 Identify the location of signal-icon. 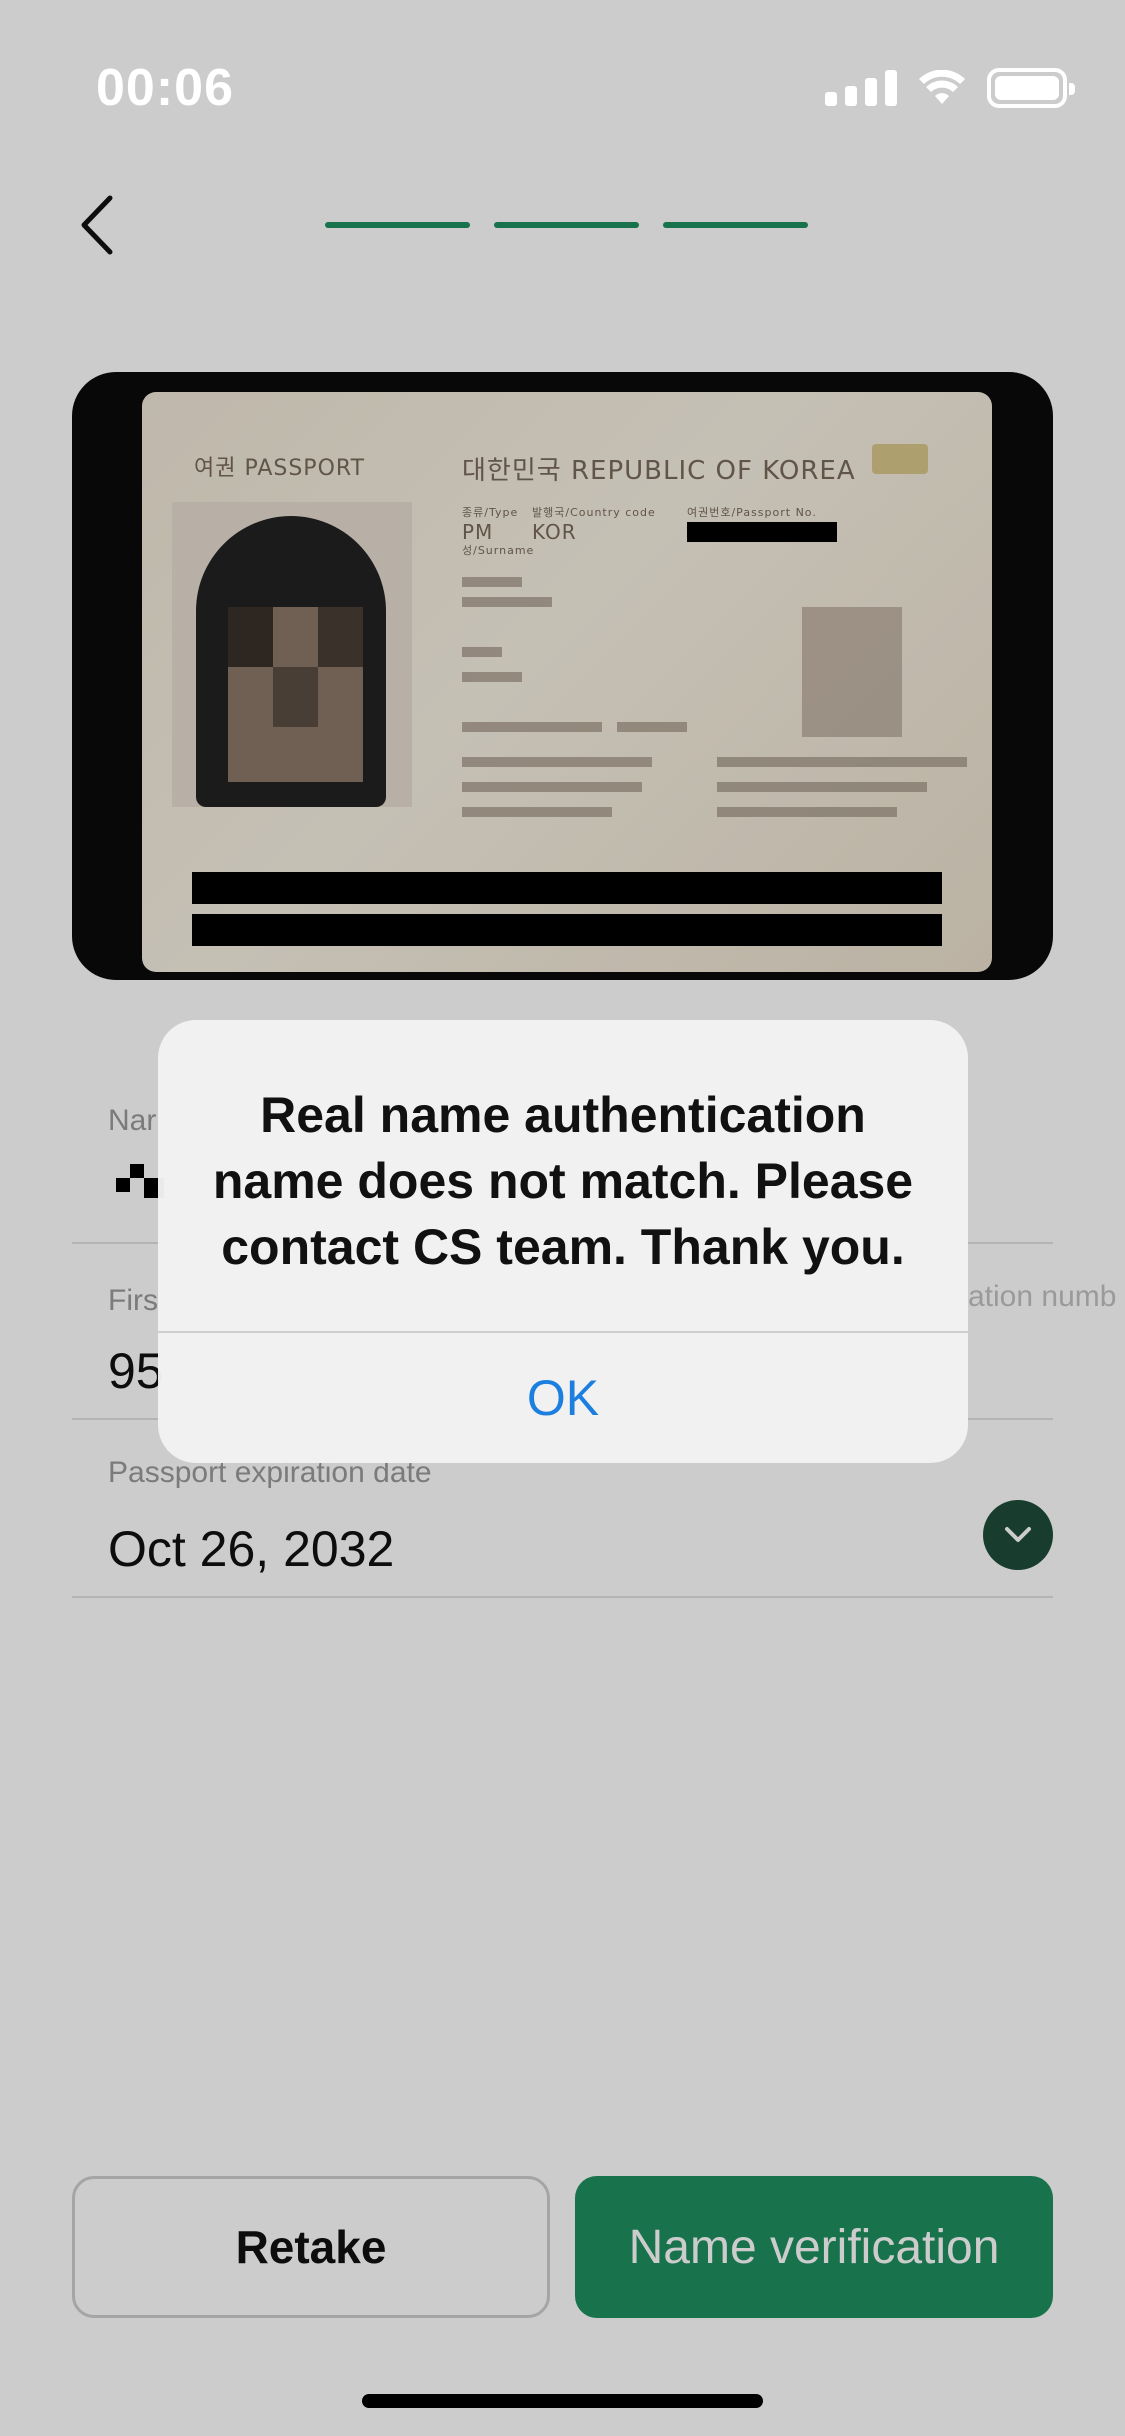
(861, 88).